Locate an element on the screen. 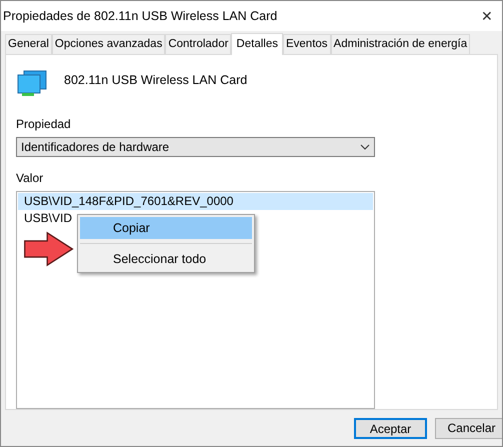 This screenshot has height=447, width=503. tab: Opciones avanzadas is located at coordinates (109, 44).